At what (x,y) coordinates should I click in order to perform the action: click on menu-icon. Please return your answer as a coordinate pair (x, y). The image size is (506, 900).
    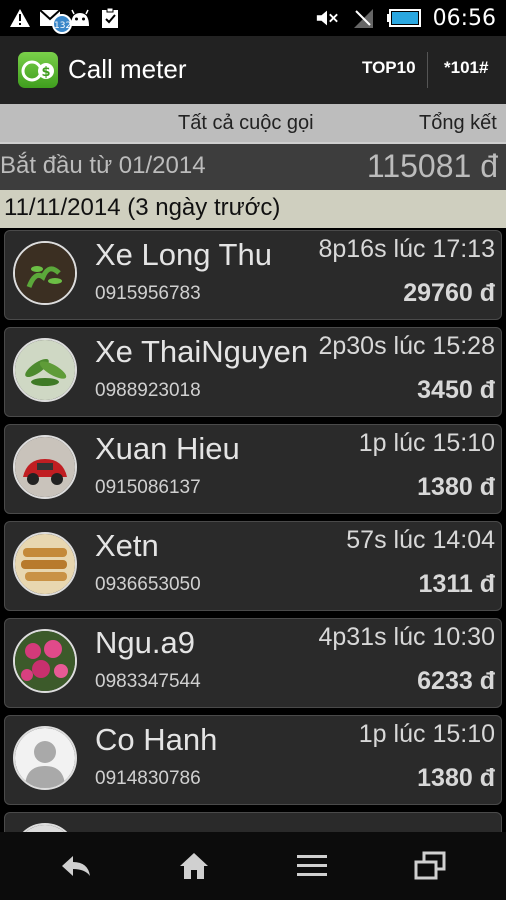
    Looking at the image, I should click on (312, 866).